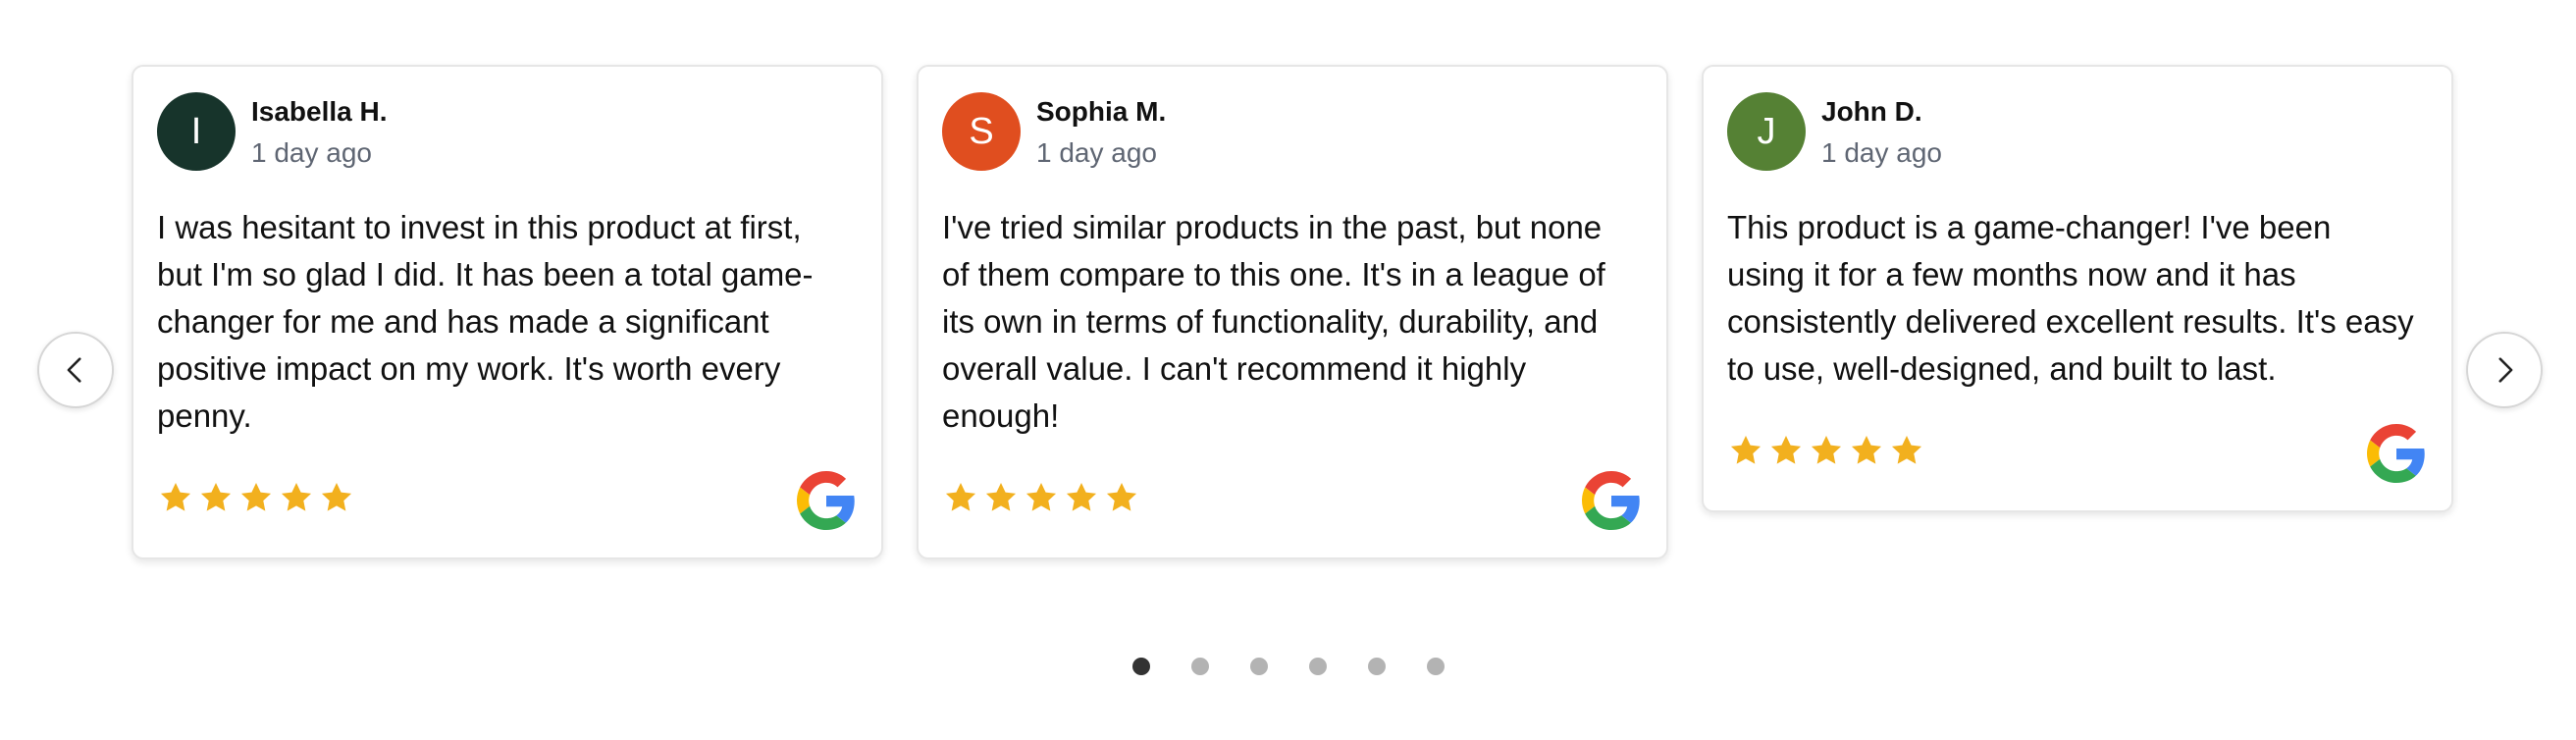  I want to click on reviewer-name: John D., so click(1871, 111).